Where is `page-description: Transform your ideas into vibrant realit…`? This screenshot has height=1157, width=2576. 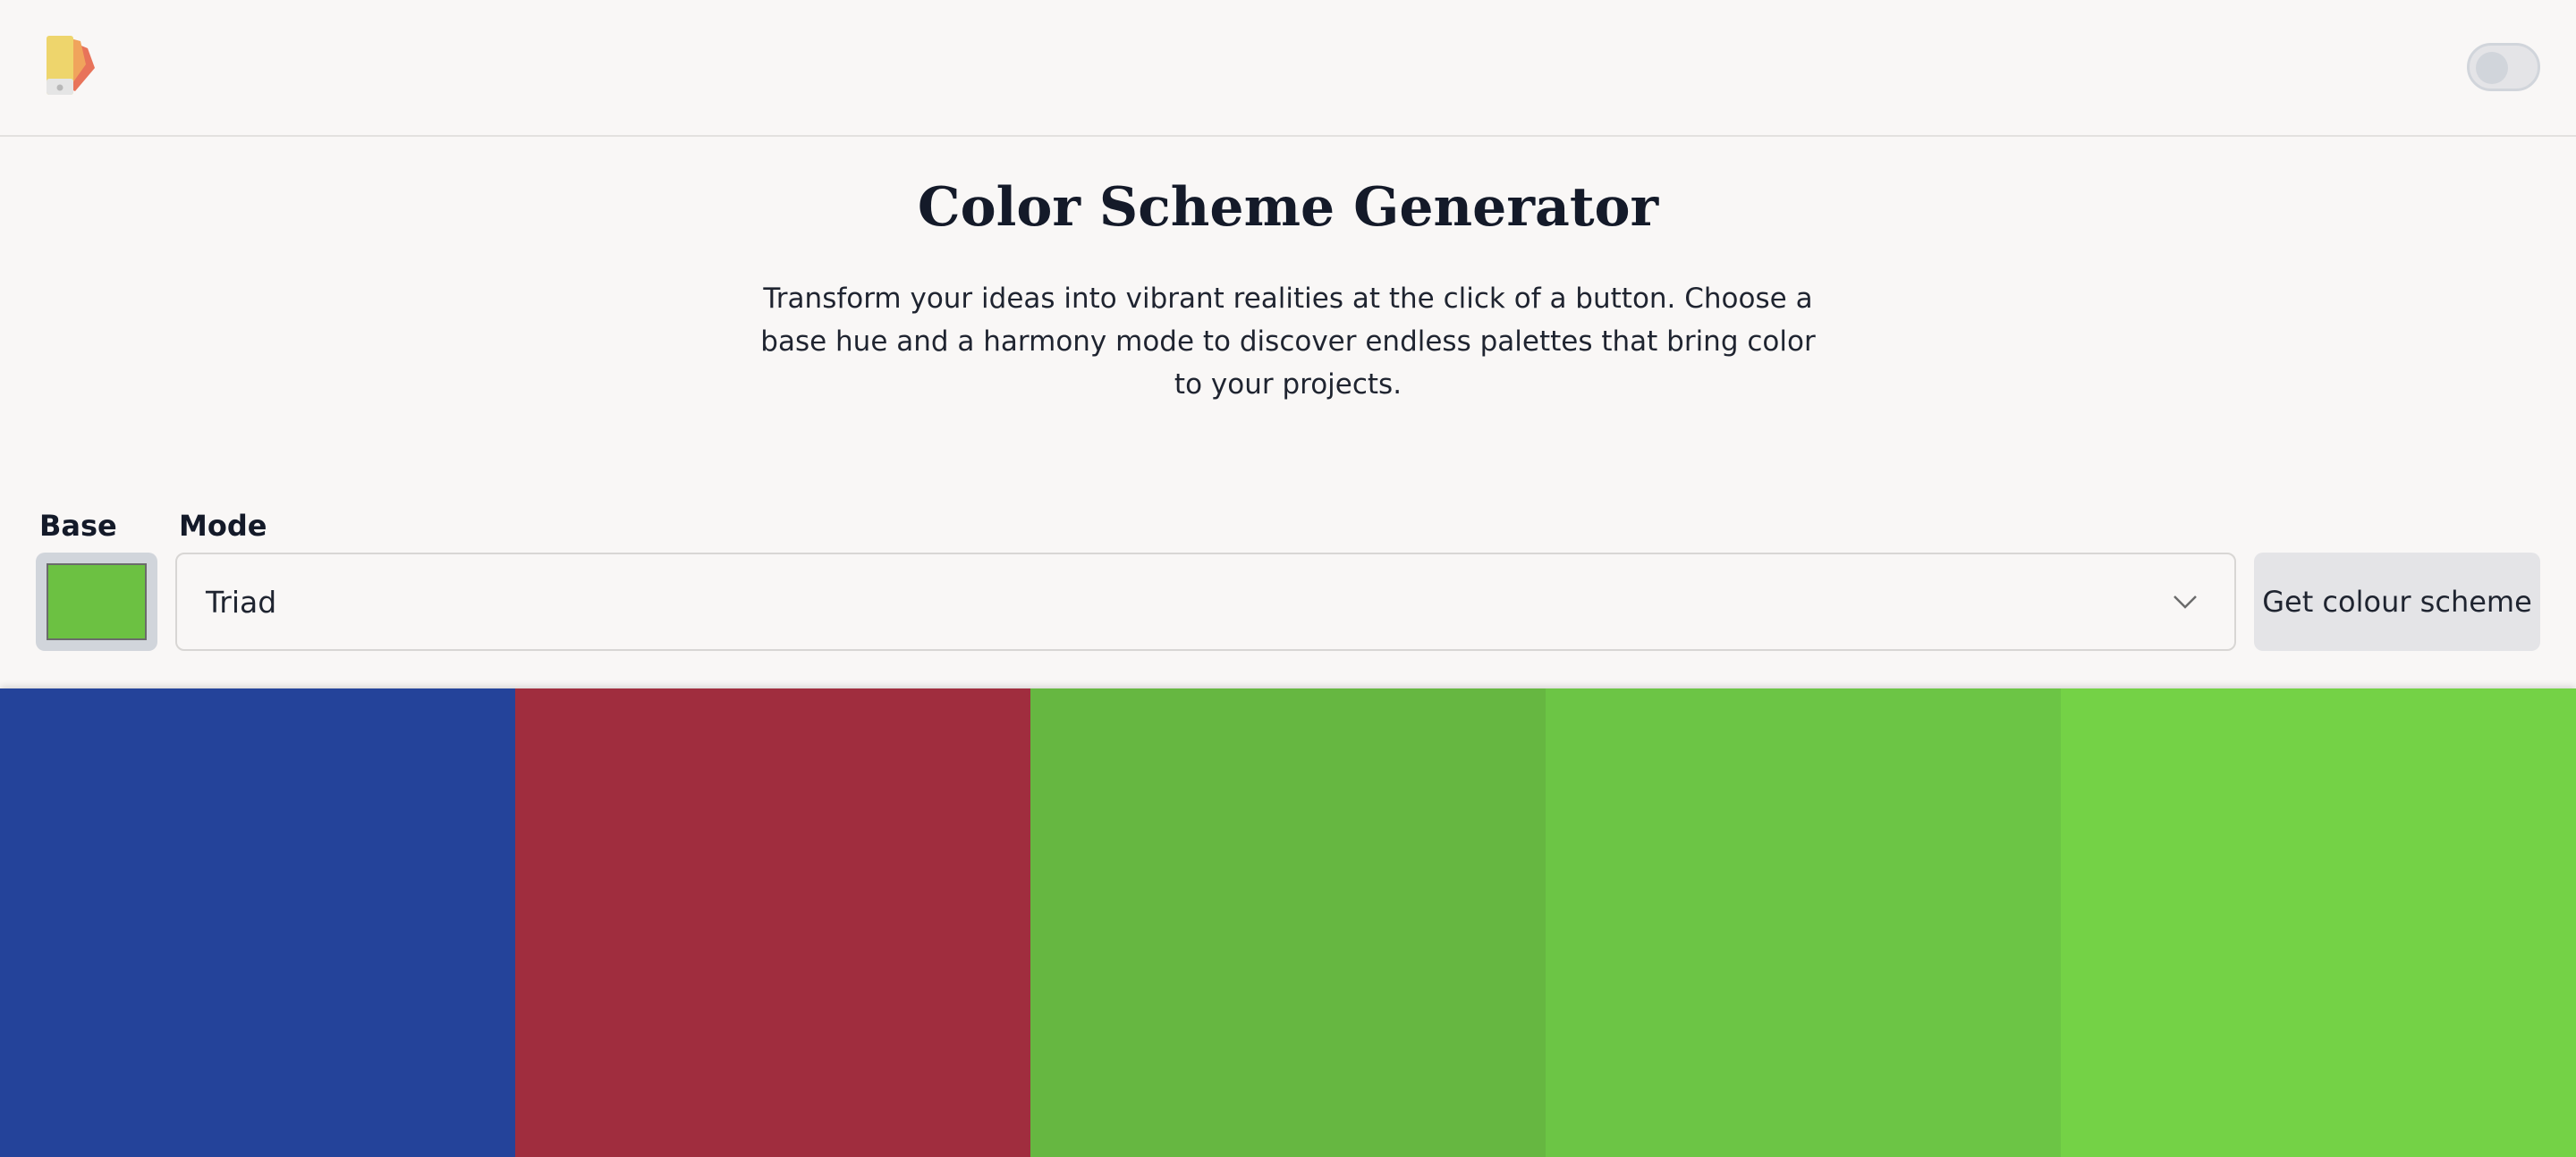 page-description: Transform your ideas into vibrant realit… is located at coordinates (1288, 342).